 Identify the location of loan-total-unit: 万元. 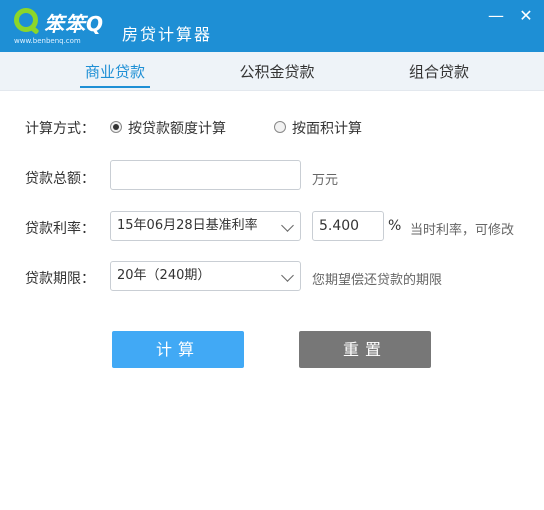
(325, 180).